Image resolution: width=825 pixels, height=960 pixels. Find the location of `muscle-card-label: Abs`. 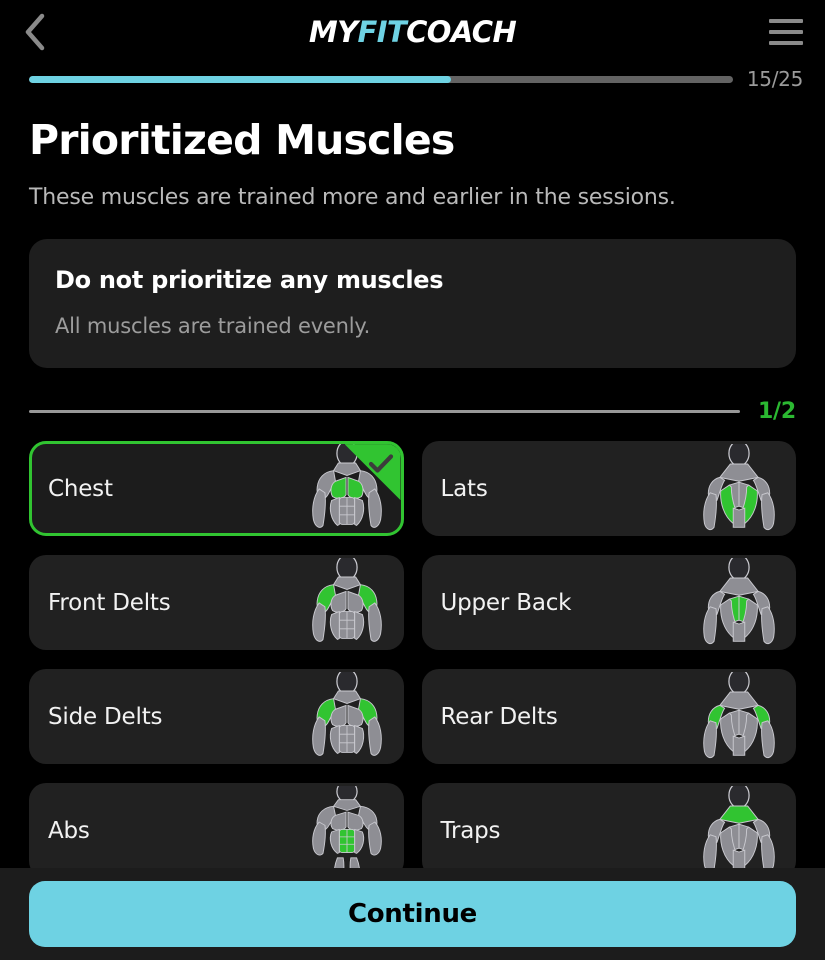

muscle-card-label: Abs is located at coordinates (69, 830).